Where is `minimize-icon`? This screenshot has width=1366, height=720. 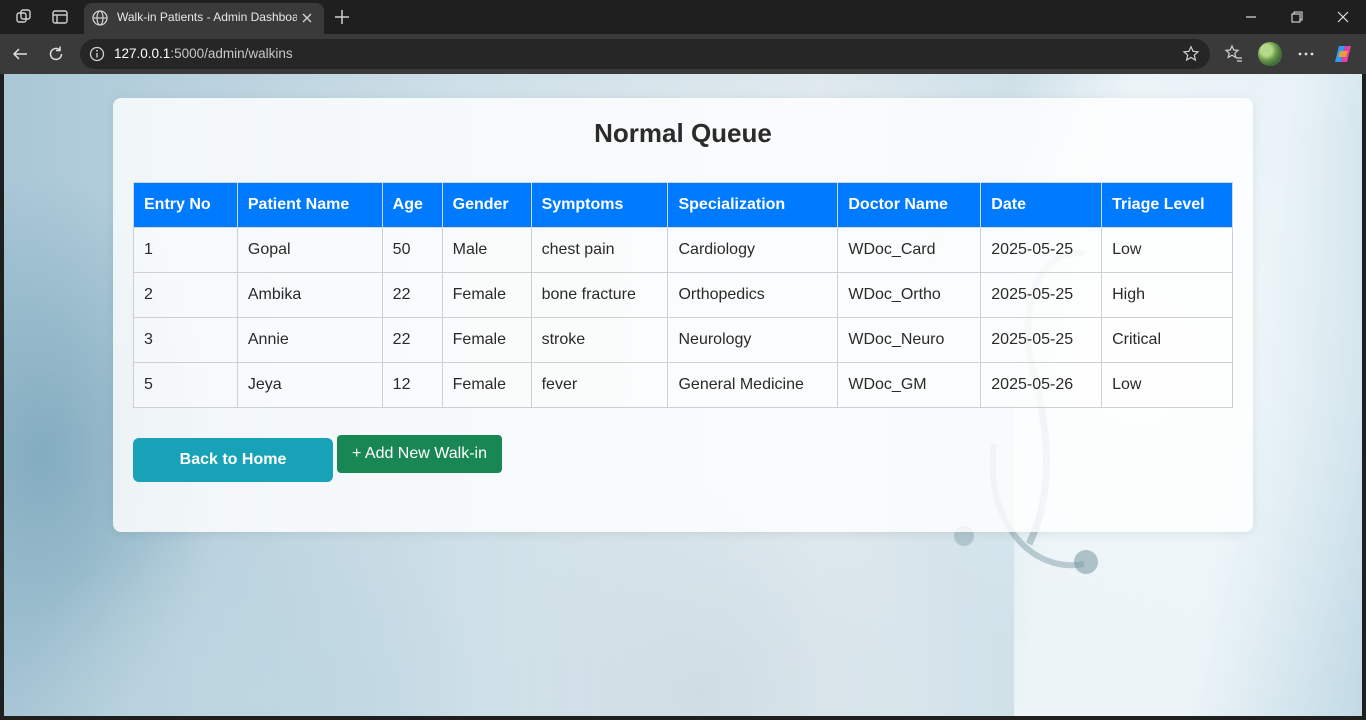
minimize-icon is located at coordinates (1251, 17).